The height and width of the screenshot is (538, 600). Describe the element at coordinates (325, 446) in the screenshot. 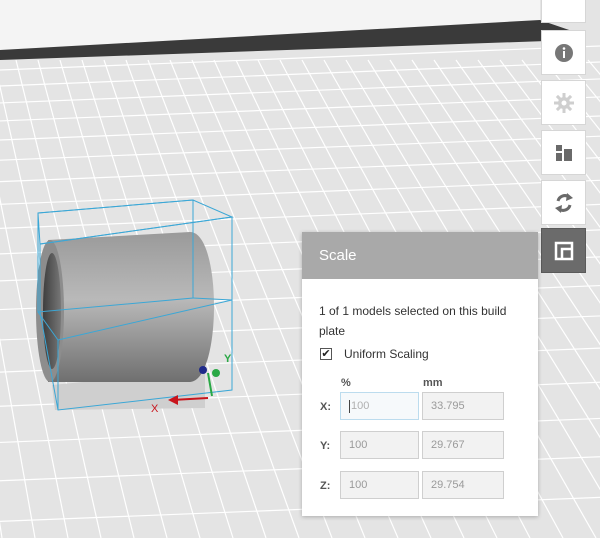

I see `y-axis-label: Y:` at that location.